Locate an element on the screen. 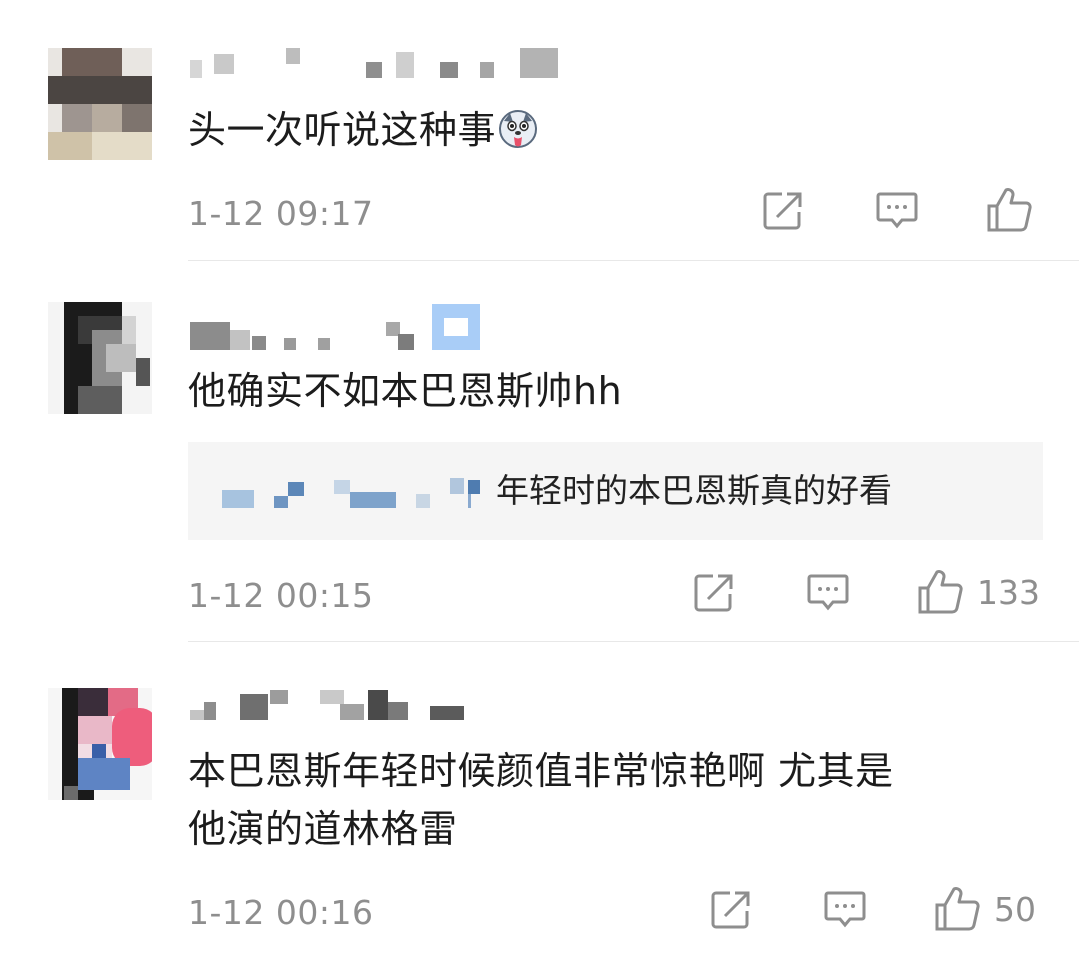  share-icon is located at coordinates (730, 910).